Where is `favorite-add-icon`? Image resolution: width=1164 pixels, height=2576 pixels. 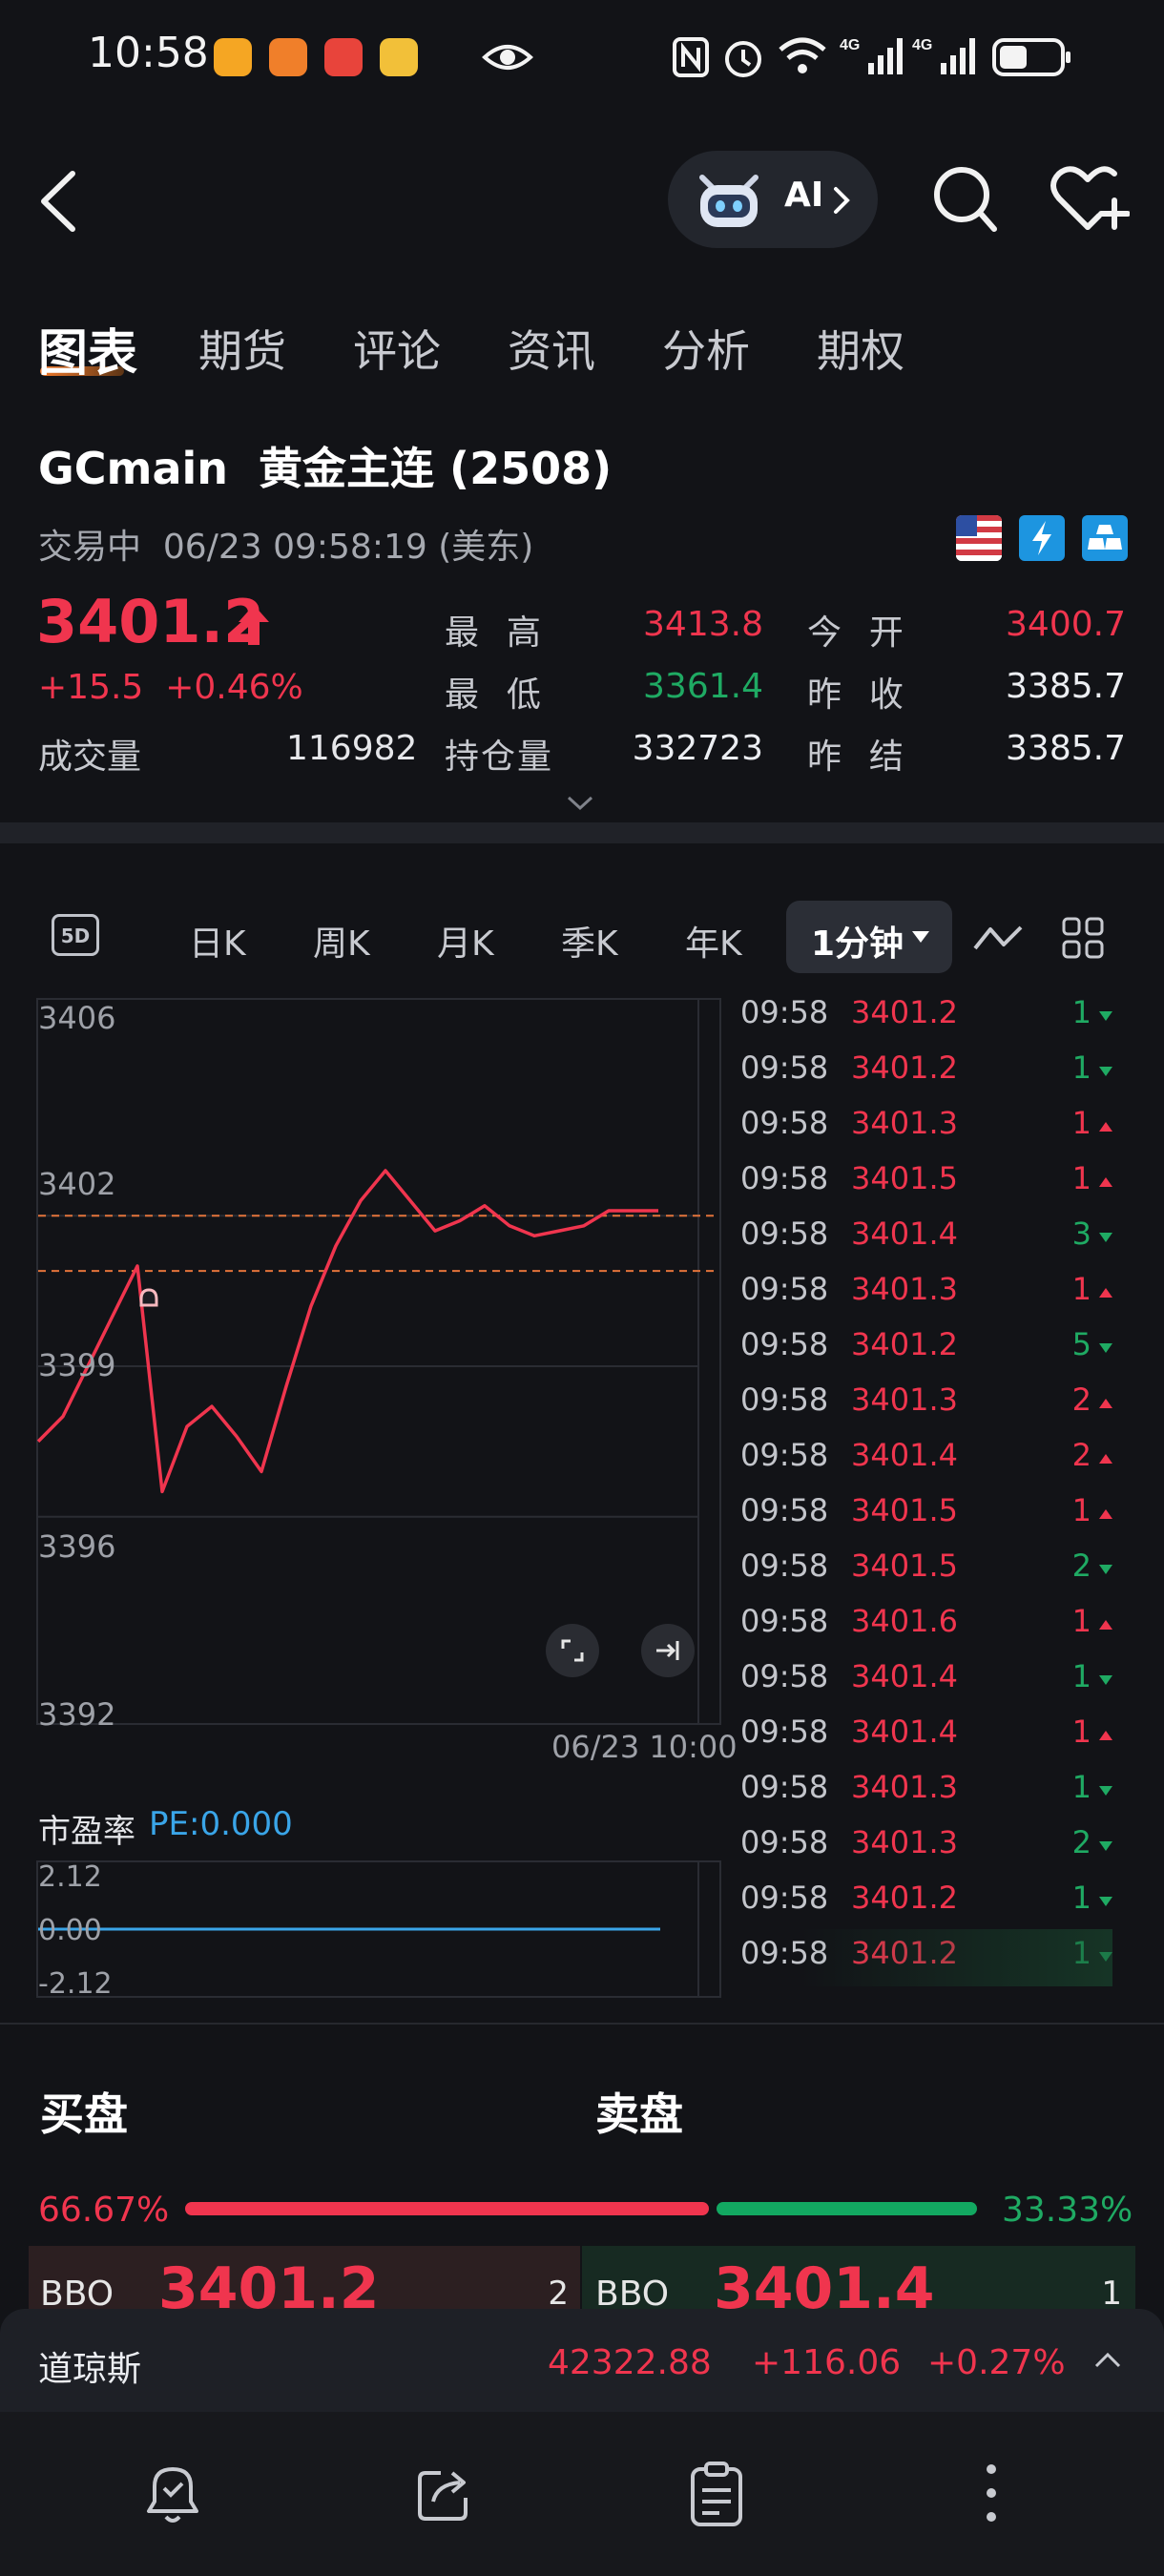
favorite-add-icon is located at coordinates (1090, 199).